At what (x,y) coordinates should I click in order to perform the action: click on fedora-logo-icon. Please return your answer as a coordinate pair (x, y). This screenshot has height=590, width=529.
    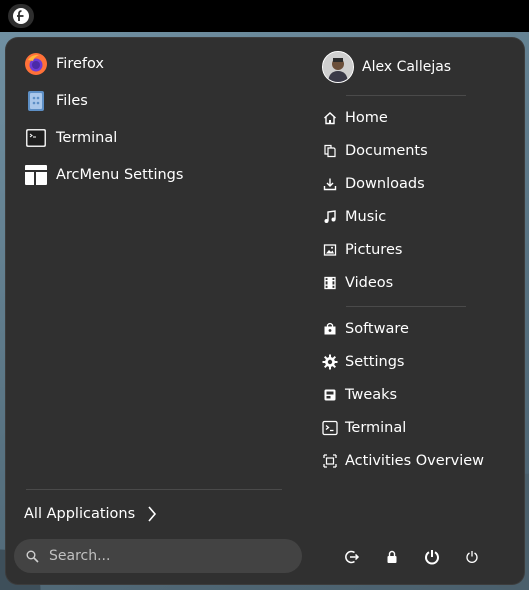
    Looking at the image, I should click on (21, 16).